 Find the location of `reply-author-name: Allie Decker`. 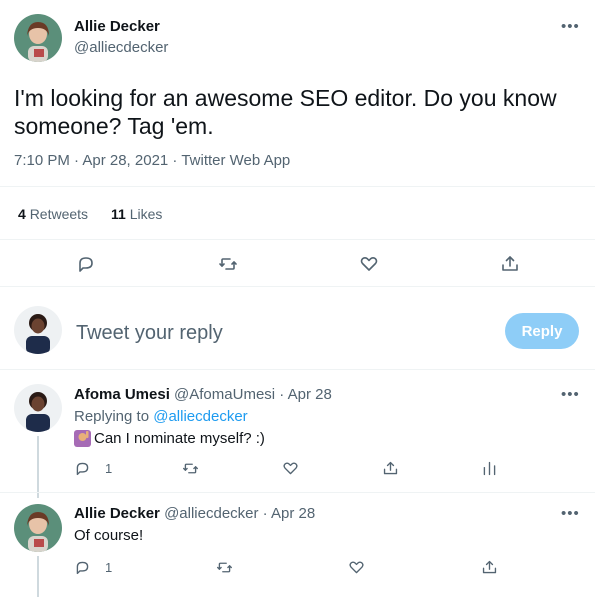

reply-author-name: Allie Decker is located at coordinates (117, 513).